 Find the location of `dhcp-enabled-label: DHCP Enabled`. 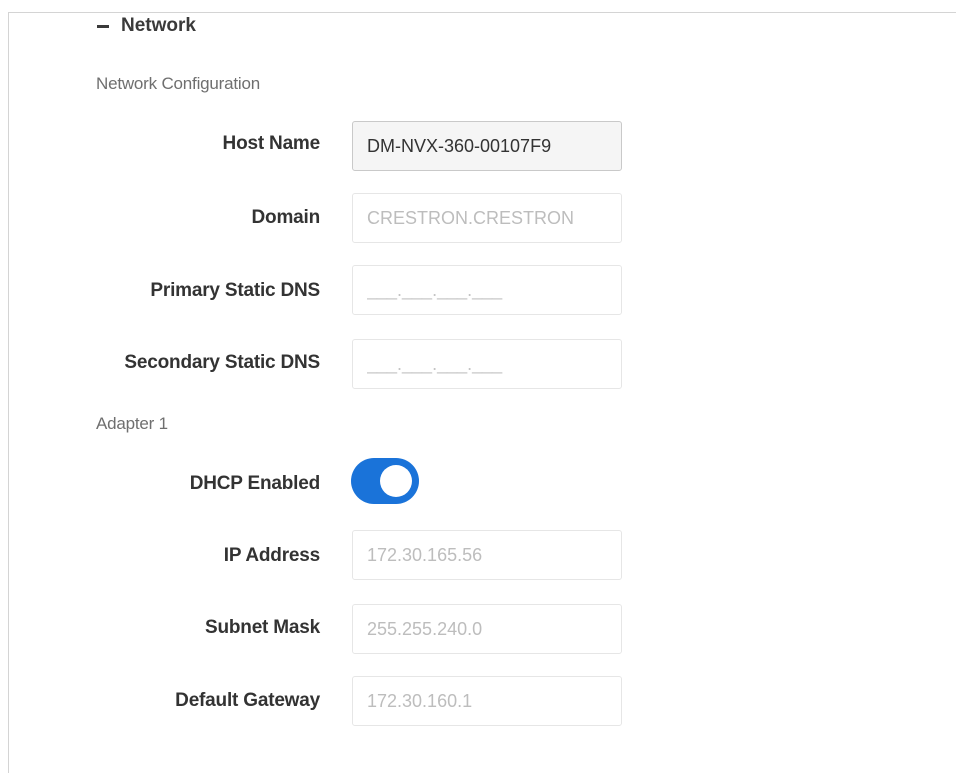

dhcp-enabled-label: DHCP Enabled is located at coordinates (254, 483).